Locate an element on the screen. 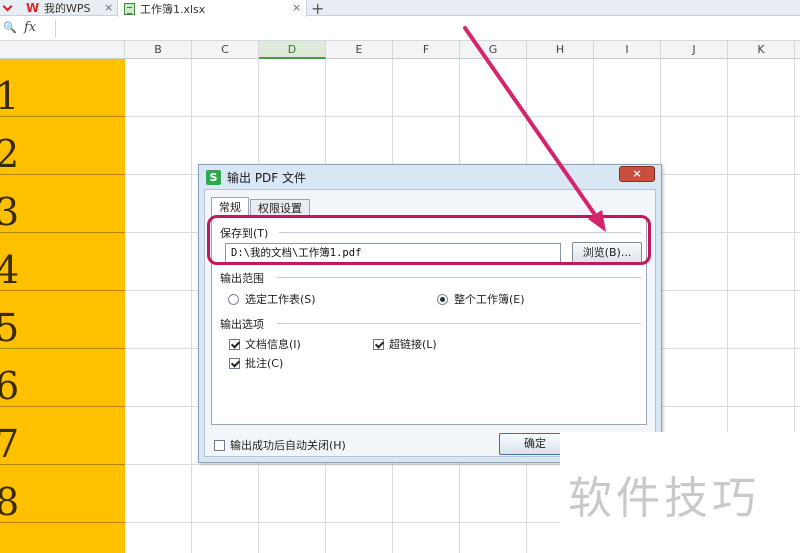 The height and width of the screenshot is (553, 800). column-header-b: B is located at coordinates (158, 50).